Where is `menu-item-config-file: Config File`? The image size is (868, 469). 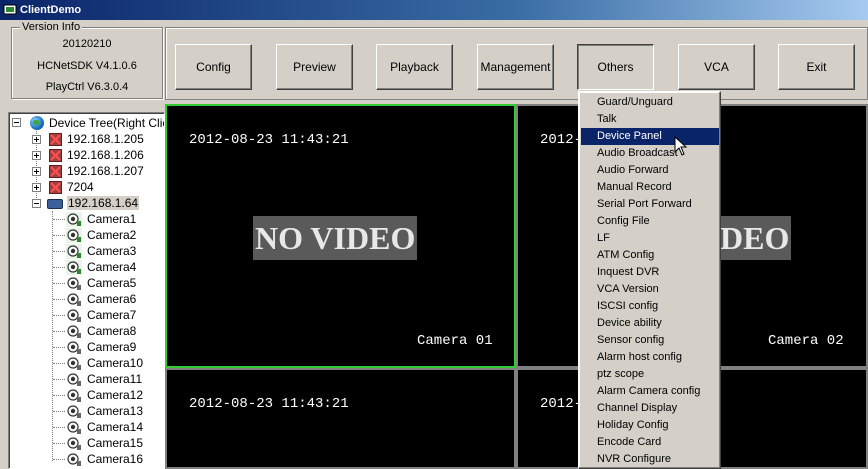 menu-item-config-file: Config File is located at coordinates (650, 221).